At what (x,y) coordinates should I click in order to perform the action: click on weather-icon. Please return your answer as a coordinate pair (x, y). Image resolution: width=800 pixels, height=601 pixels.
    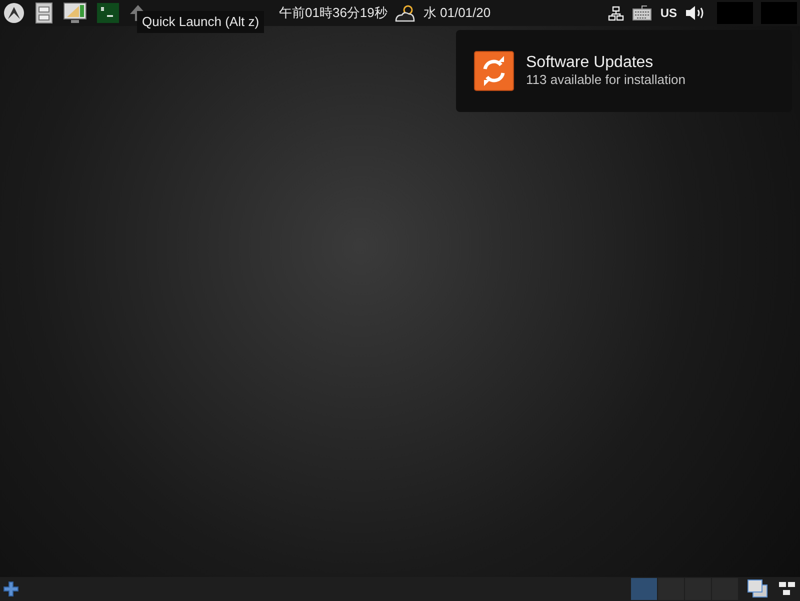
    Looking at the image, I should click on (405, 13).